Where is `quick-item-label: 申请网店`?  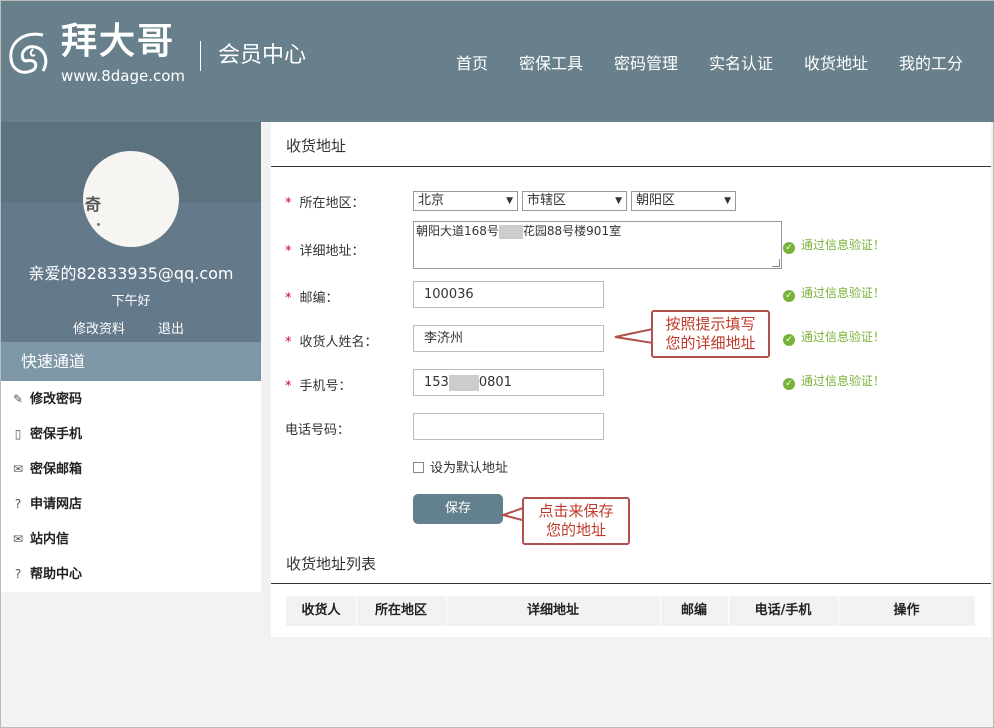
quick-item-label: 申请网店 is located at coordinates (56, 504).